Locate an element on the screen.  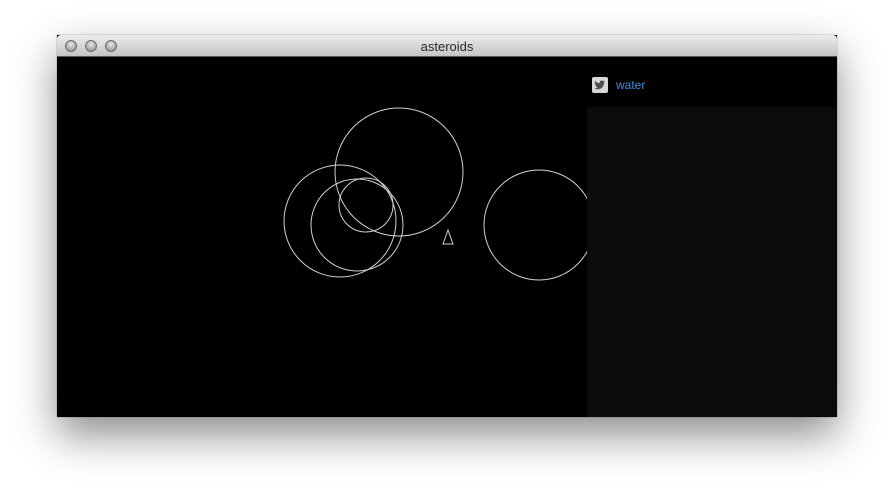
twitter-panel-header: water is located at coordinates (712, 82).